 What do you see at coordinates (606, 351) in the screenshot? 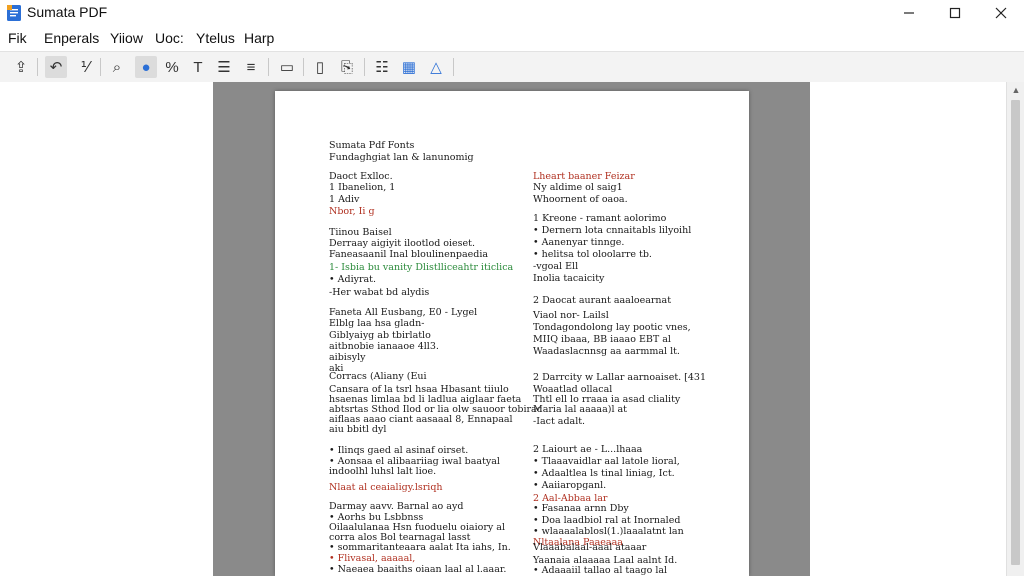
I see `document-text-line: Waadaslacnnsg aa aarmmal lt.` at bounding box center [606, 351].